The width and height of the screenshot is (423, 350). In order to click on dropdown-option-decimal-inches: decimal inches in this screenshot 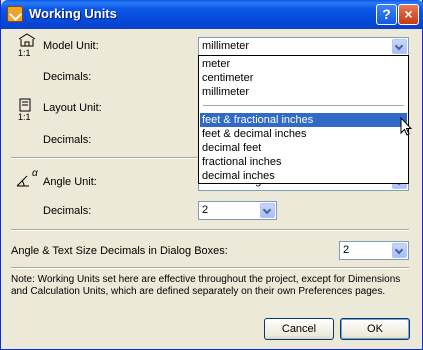, I will do `click(303, 176)`.